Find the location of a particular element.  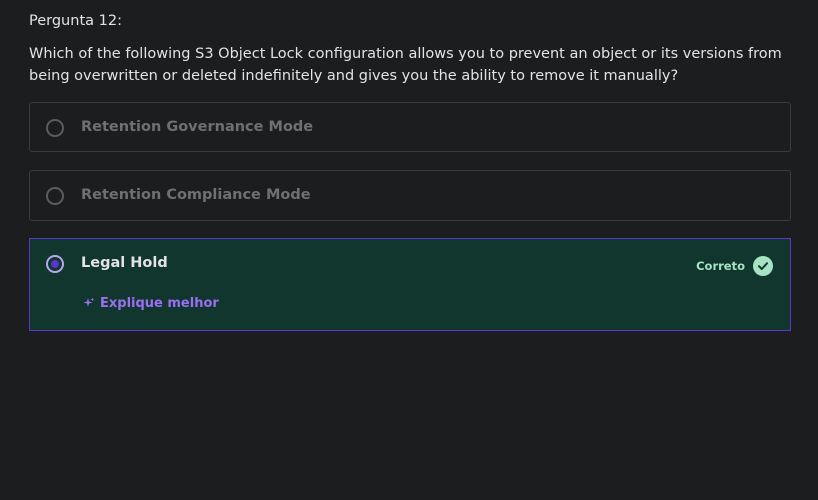

correct-indicator: Correto is located at coordinates (734, 266).